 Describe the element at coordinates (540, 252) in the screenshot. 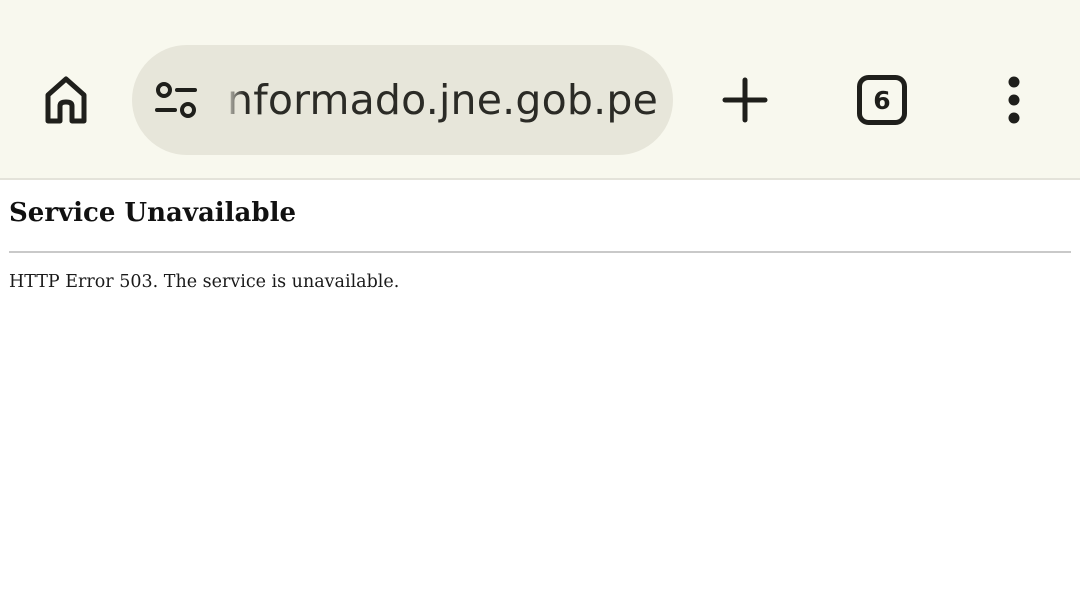

I see `horizontal-rule` at that location.